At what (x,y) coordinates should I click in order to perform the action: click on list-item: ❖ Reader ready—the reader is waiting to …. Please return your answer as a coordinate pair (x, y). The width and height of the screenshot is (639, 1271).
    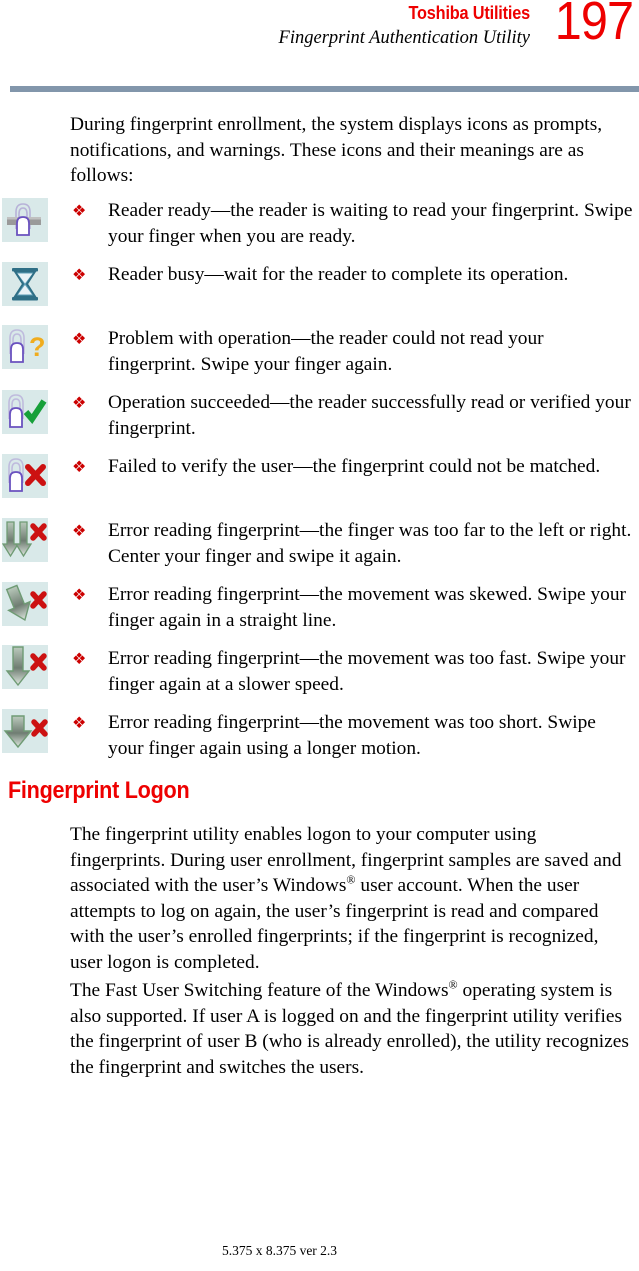
    Looking at the image, I should click on (353, 223).